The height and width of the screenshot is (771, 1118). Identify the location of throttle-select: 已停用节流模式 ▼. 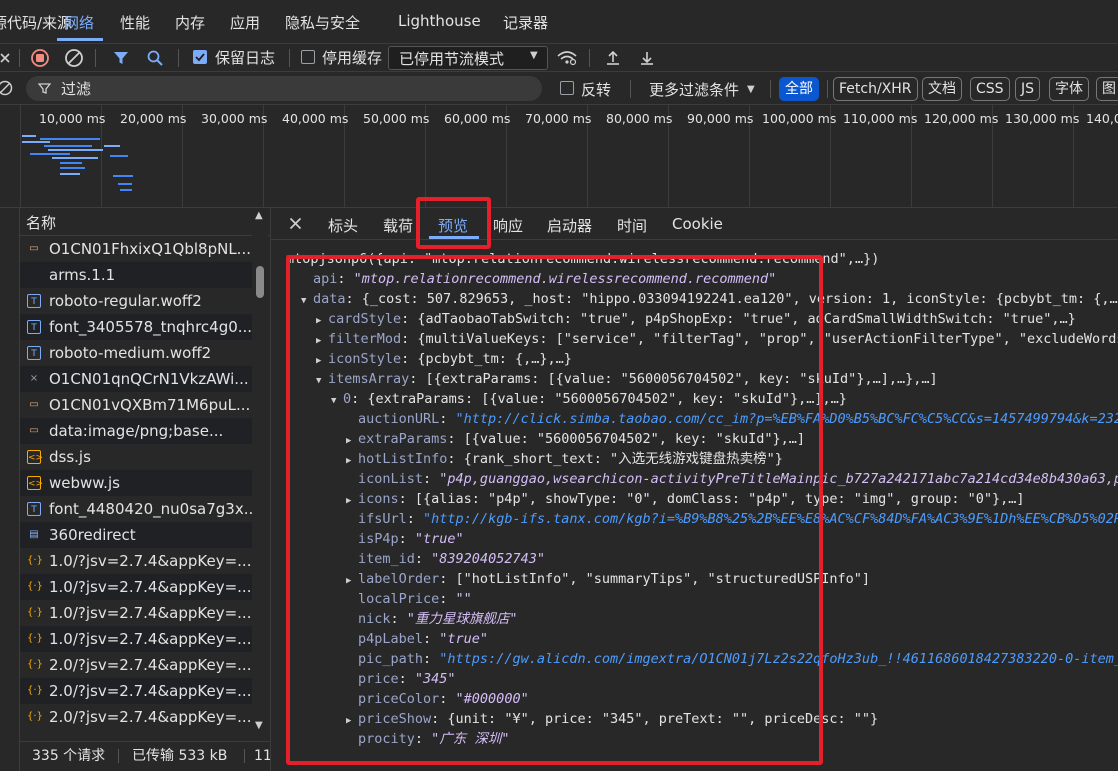
(468, 58).